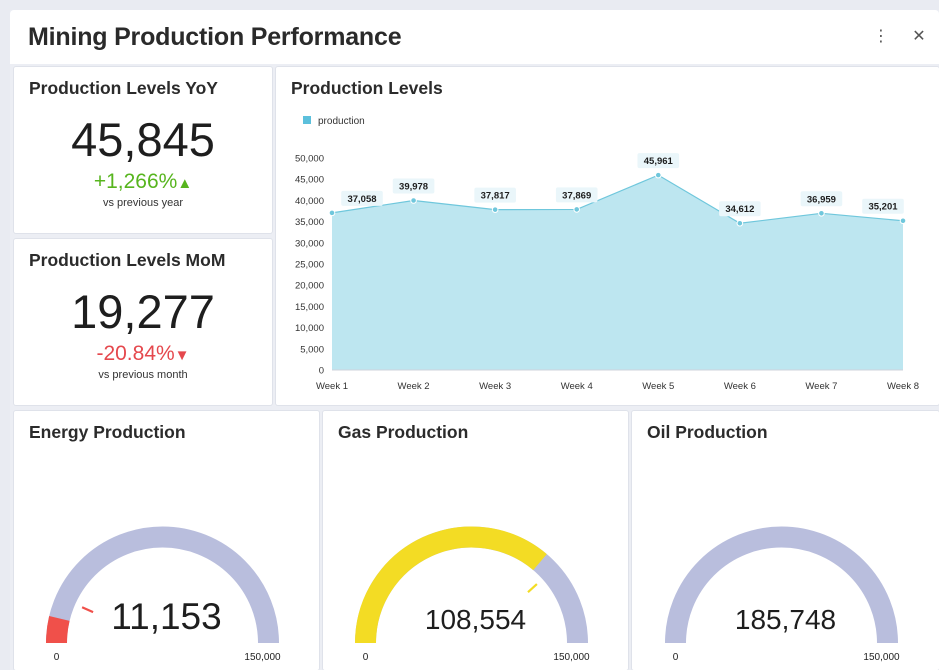  Describe the element at coordinates (309, 201) in the screenshot. I see `y-tick-label: 40,000` at that location.